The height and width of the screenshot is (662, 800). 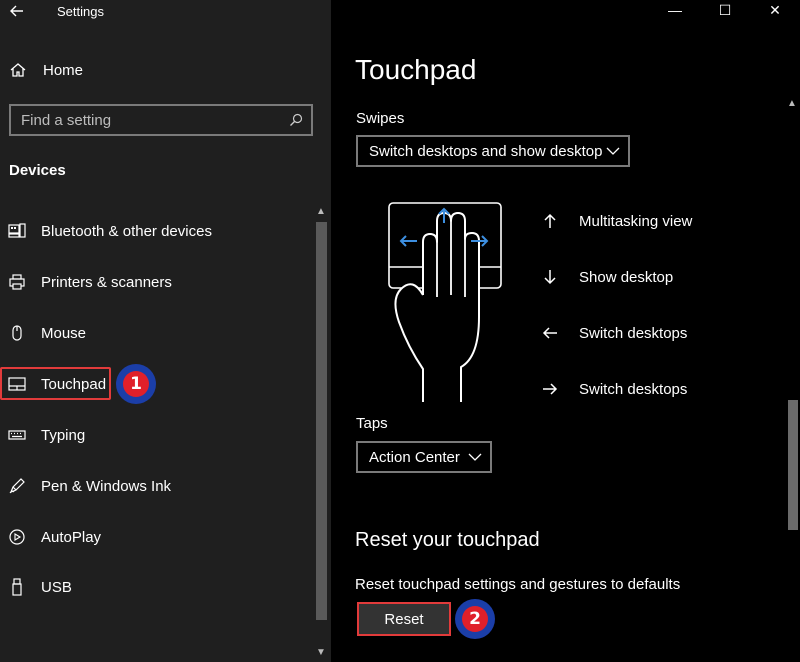 I want to click on section-heading-devices: Devices, so click(x=37, y=170).